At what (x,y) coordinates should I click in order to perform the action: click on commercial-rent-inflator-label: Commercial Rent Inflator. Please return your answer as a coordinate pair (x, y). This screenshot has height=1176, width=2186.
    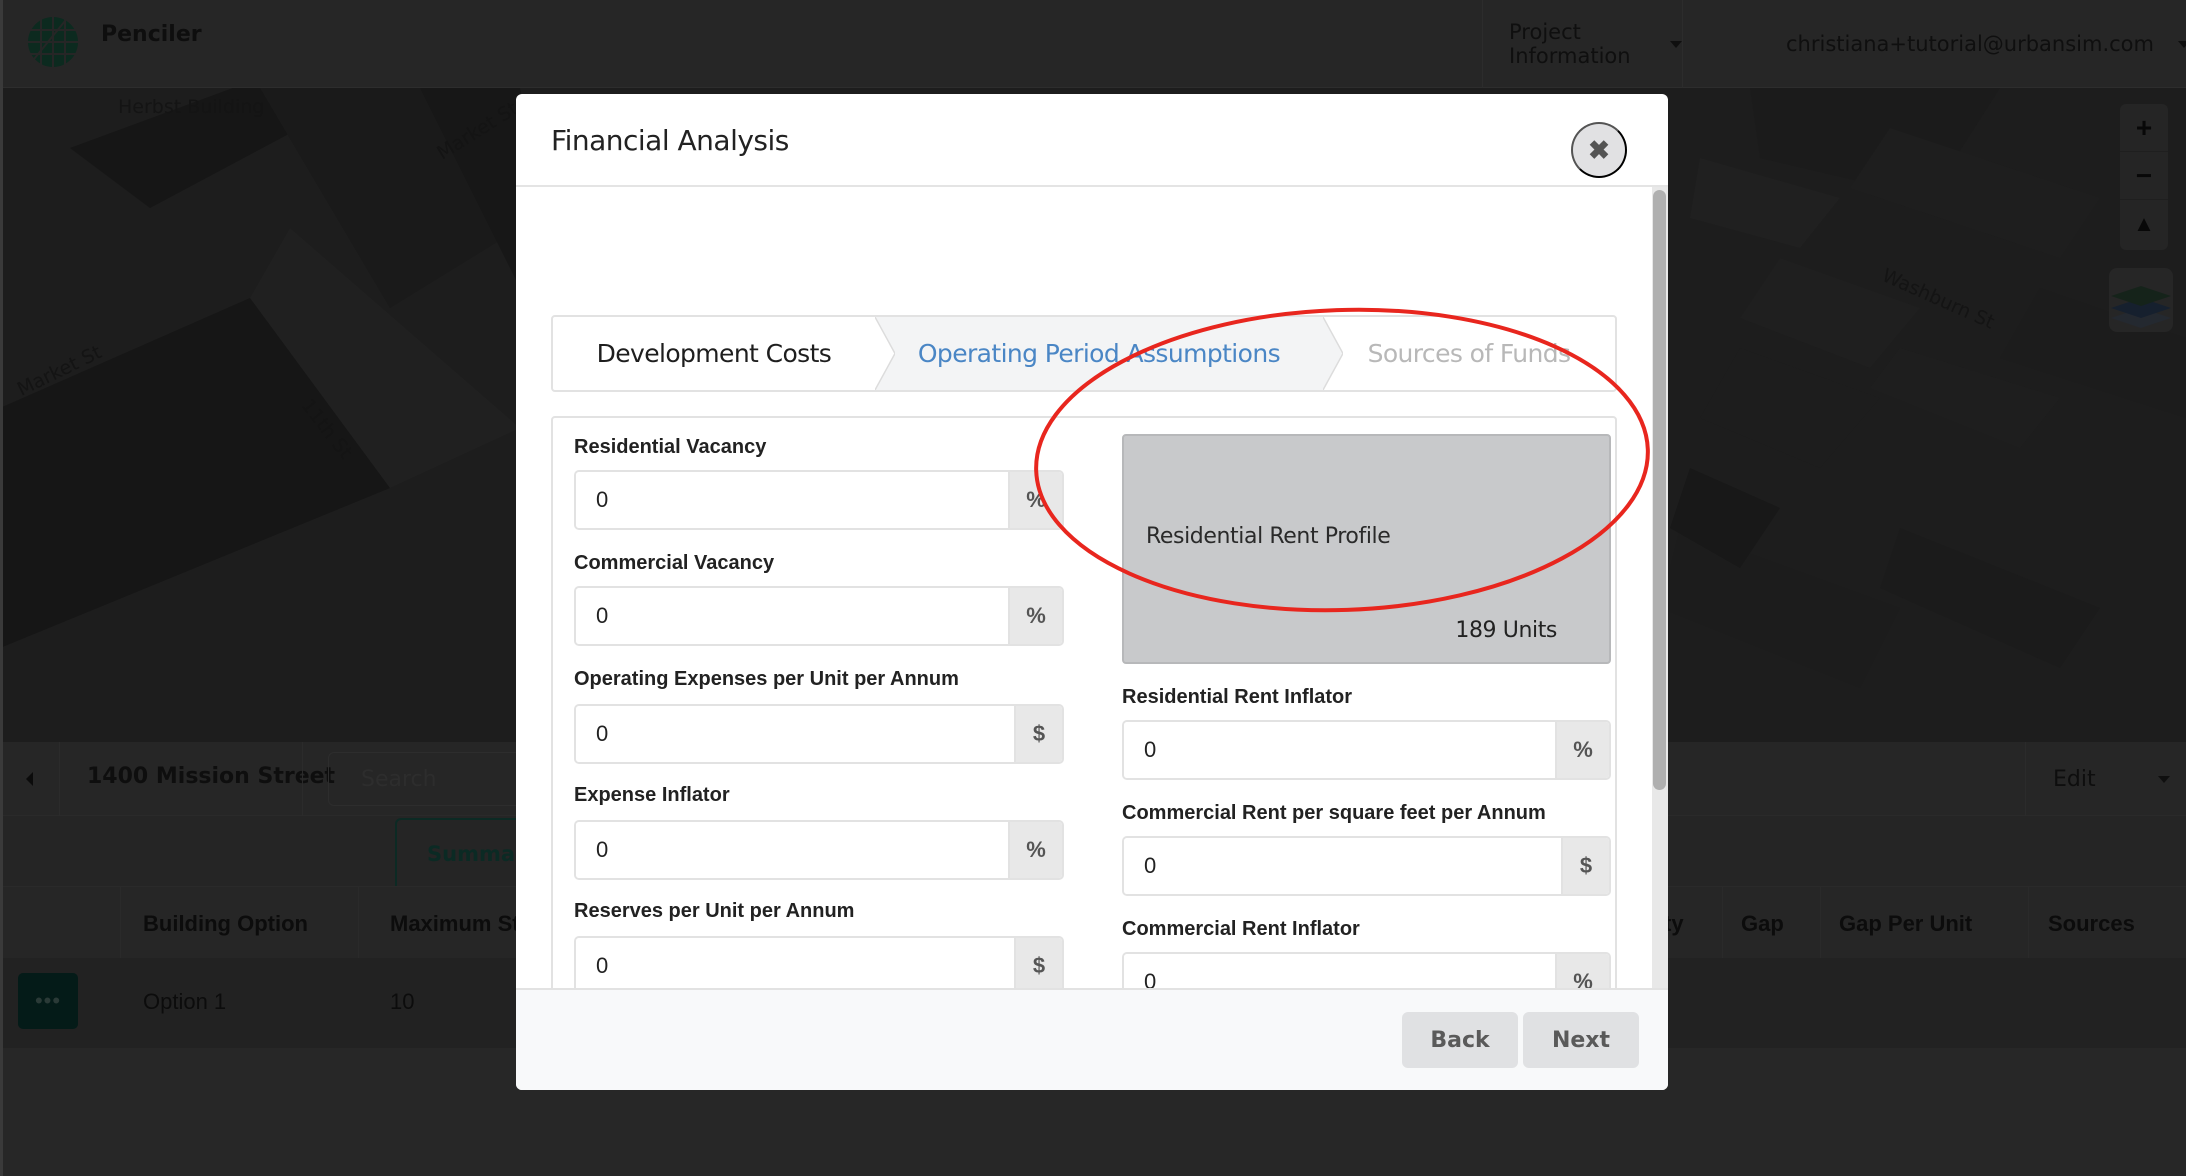
    Looking at the image, I should click on (1241, 929).